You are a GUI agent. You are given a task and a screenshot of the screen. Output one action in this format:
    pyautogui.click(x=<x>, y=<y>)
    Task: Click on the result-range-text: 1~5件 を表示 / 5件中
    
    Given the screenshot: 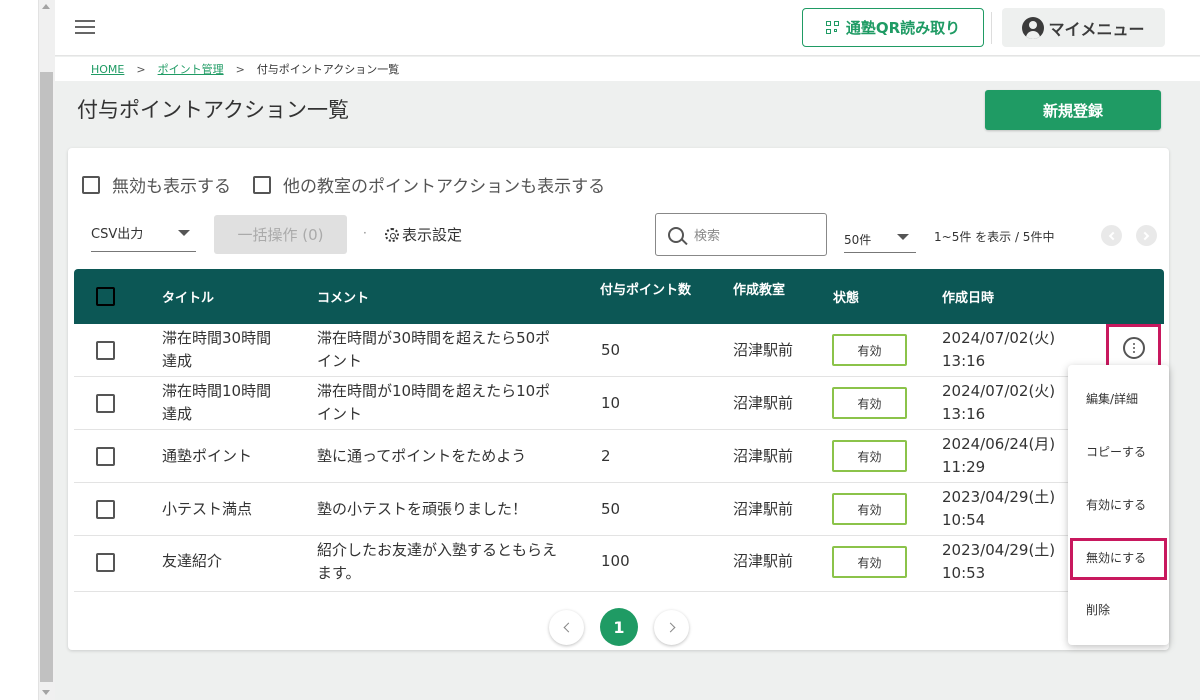 What is the action you would take?
    pyautogui.click(x=994, y=237)
    